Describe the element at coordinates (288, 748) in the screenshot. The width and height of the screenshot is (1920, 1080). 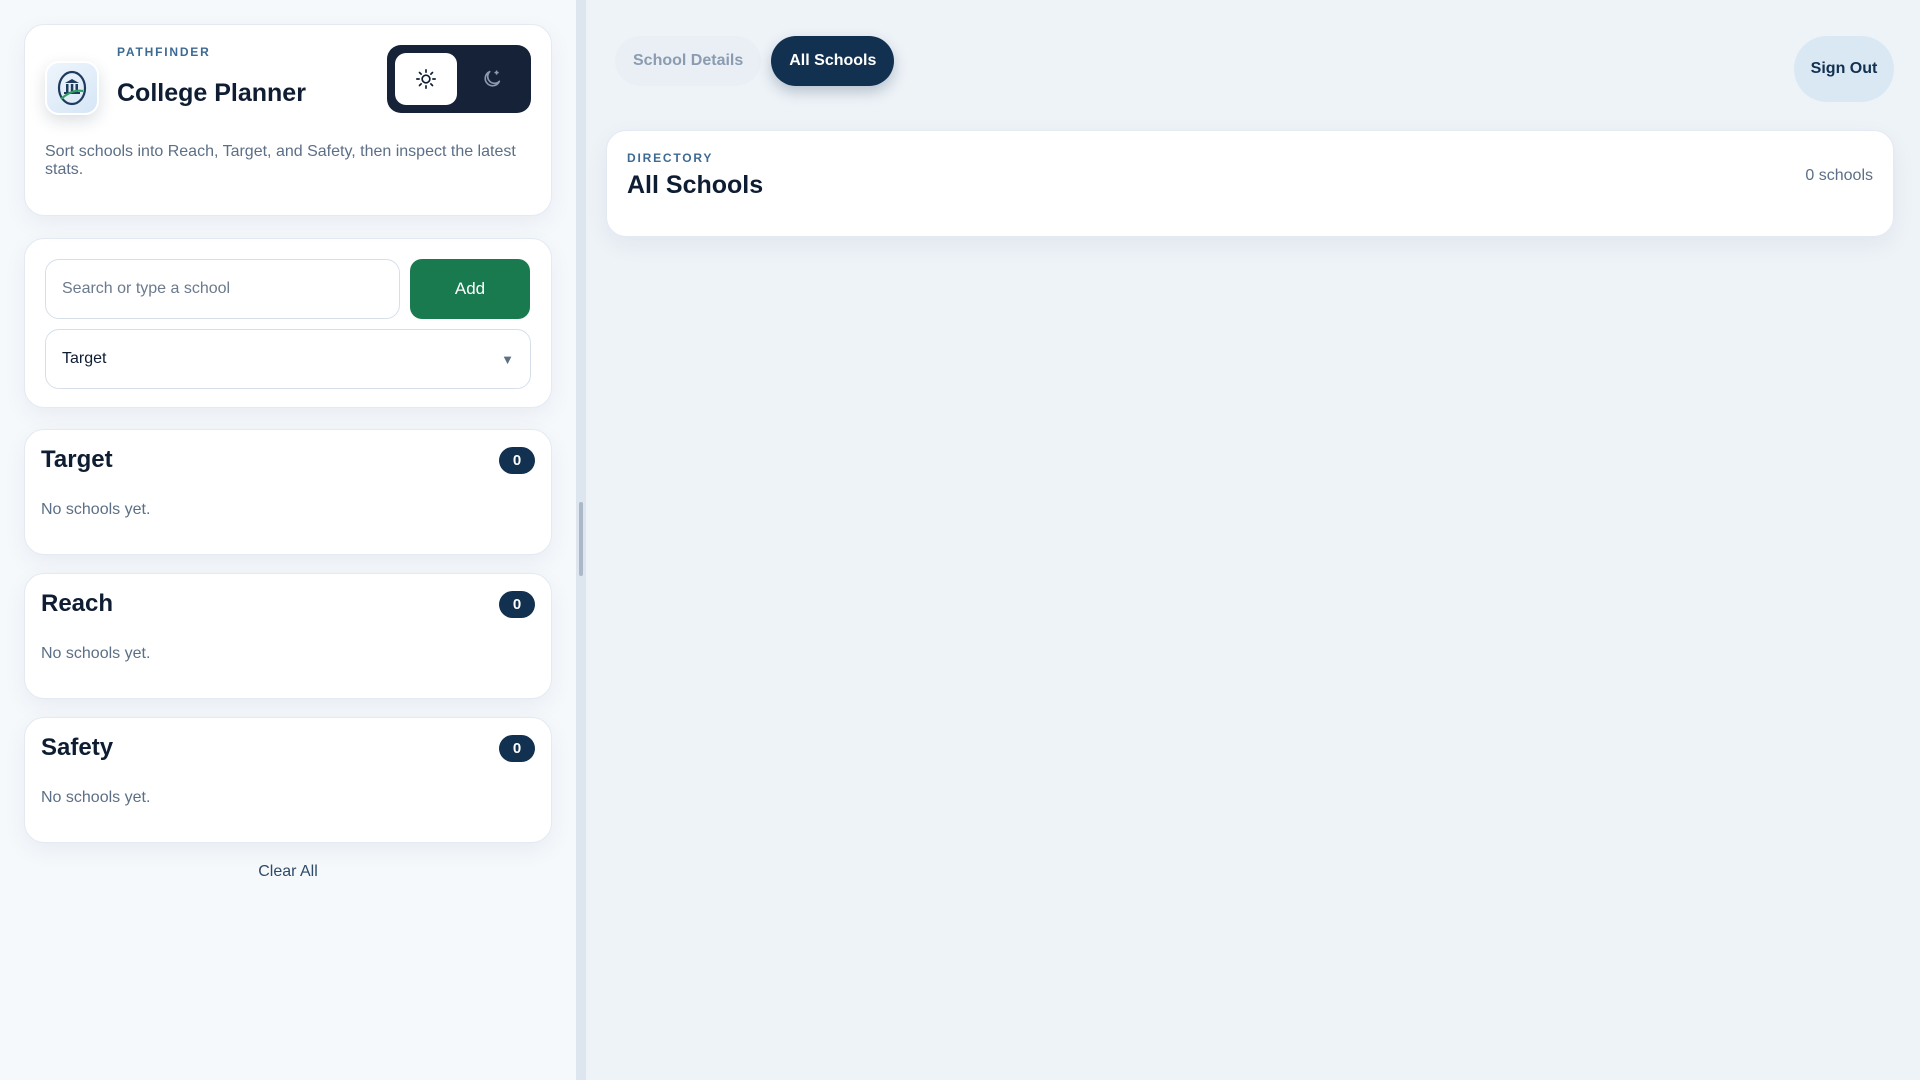
I see `bucket-header: Safety 0` at that location.